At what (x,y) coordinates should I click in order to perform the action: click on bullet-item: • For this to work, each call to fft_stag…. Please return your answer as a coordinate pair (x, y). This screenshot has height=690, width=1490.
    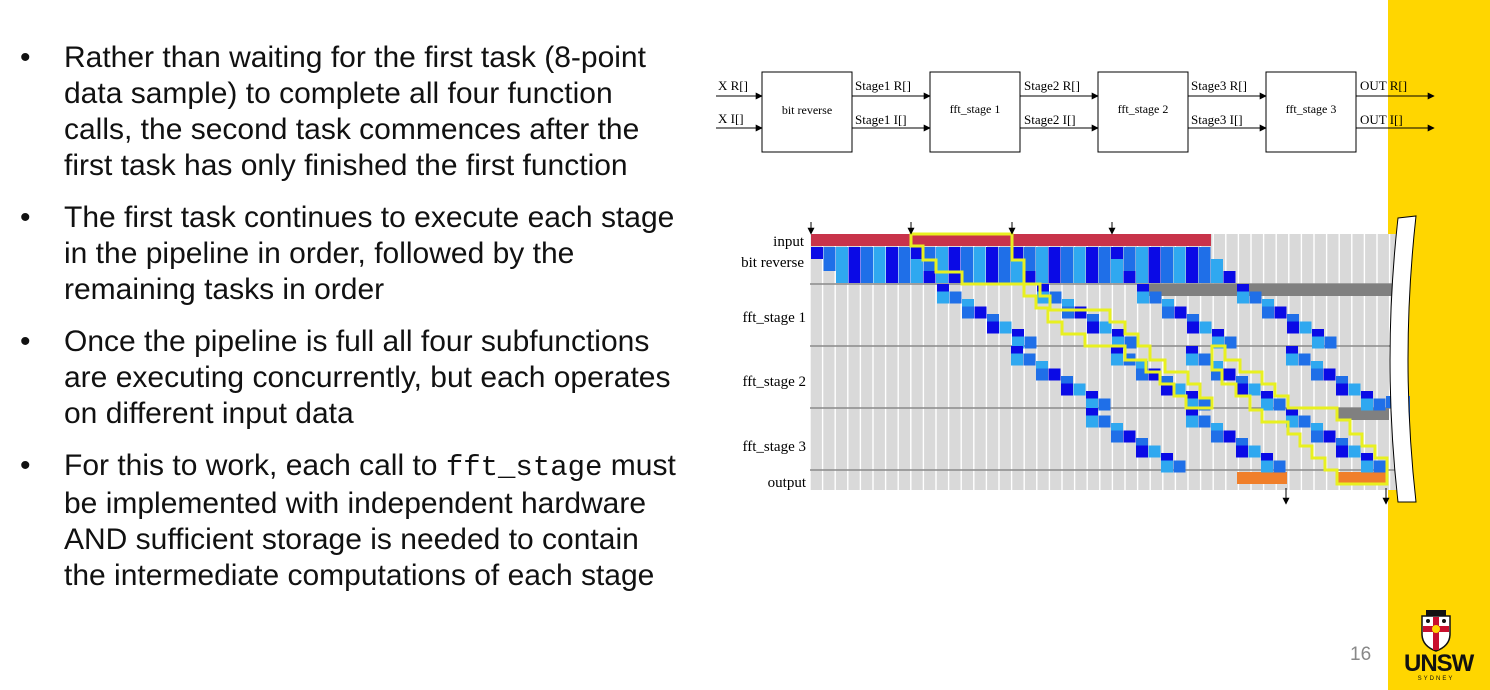
    Looking at the image, I should click on (350, 521).